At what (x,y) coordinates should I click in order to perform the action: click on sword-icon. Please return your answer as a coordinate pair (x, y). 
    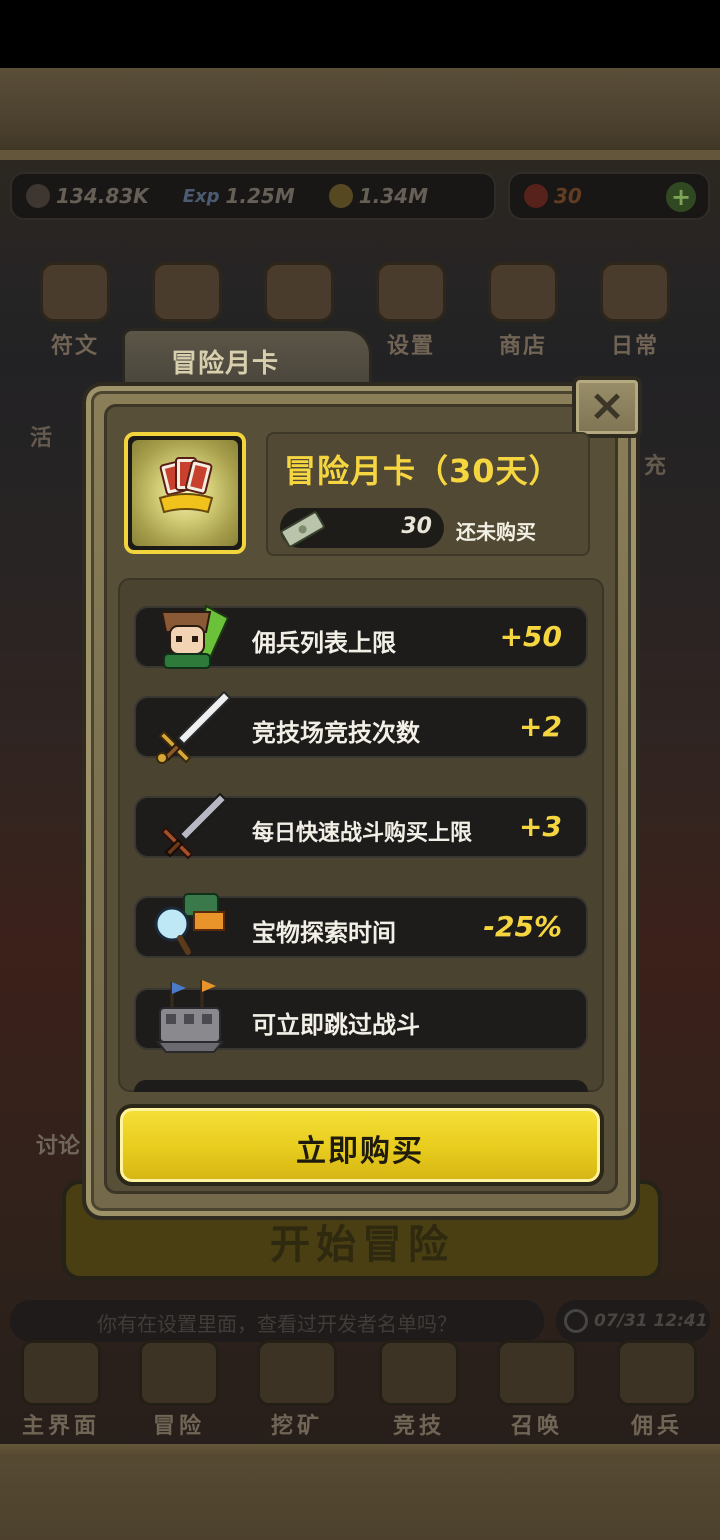
    Looking at the image, I should click on (192, 728).